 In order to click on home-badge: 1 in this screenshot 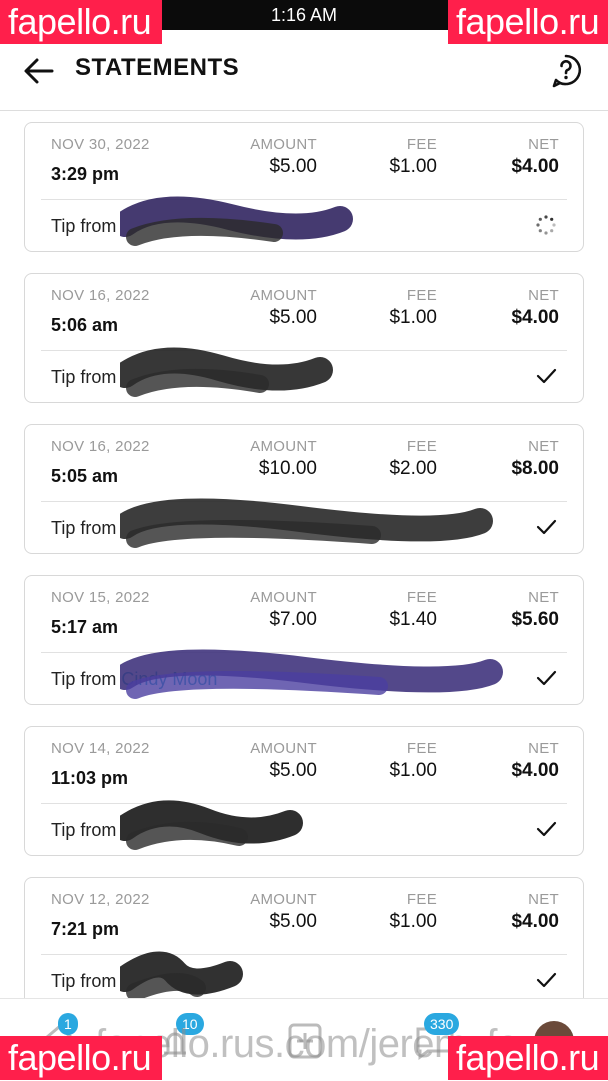, I will do `click(68, 1024)`.